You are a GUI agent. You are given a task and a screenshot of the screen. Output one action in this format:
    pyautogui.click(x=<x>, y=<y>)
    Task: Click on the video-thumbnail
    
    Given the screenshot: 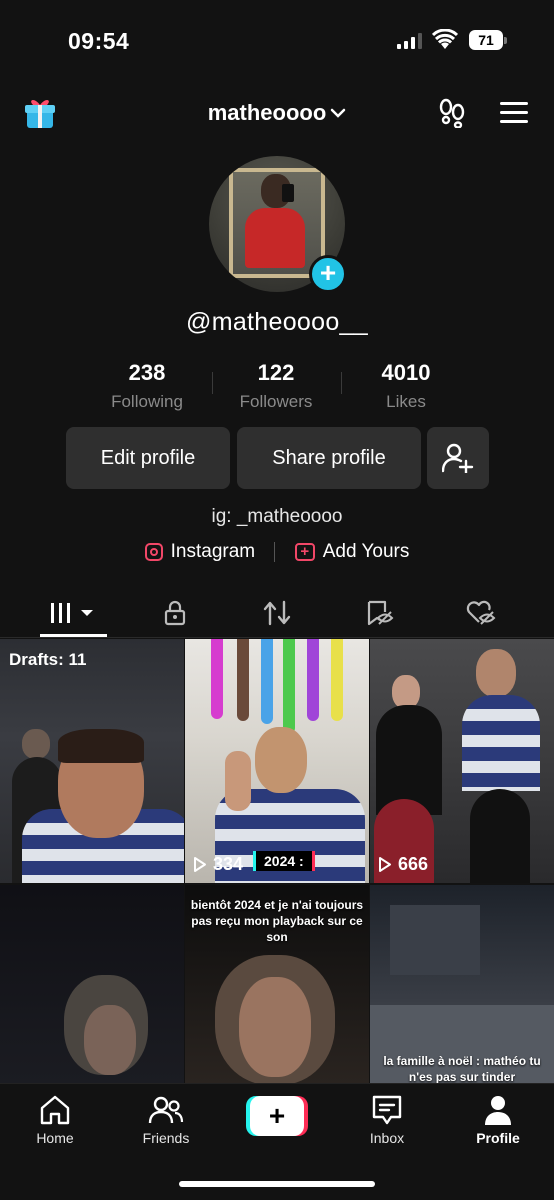 What is the action you would take?
    pyautogui.click(x=92, y=985)
    